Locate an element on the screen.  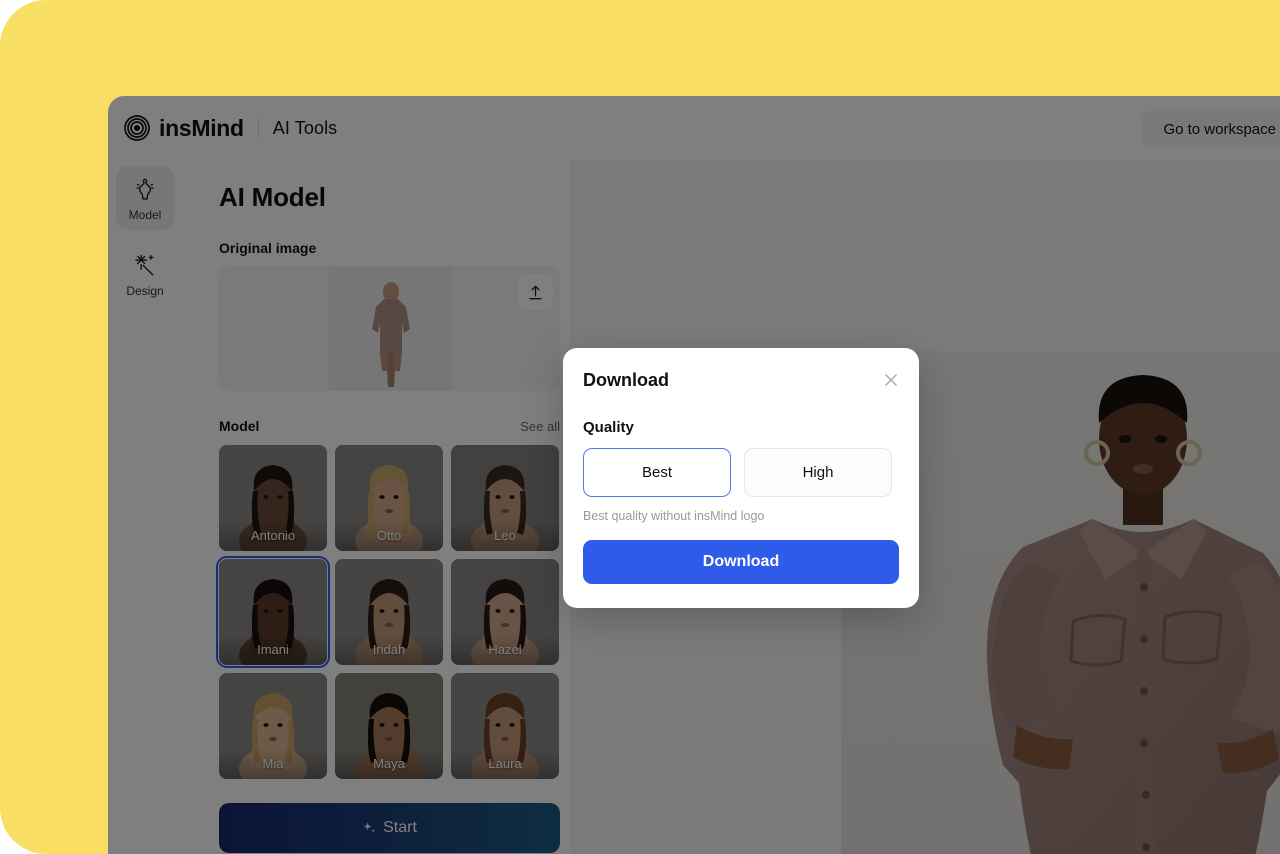
close-icon is located at coordinates (891, 380).